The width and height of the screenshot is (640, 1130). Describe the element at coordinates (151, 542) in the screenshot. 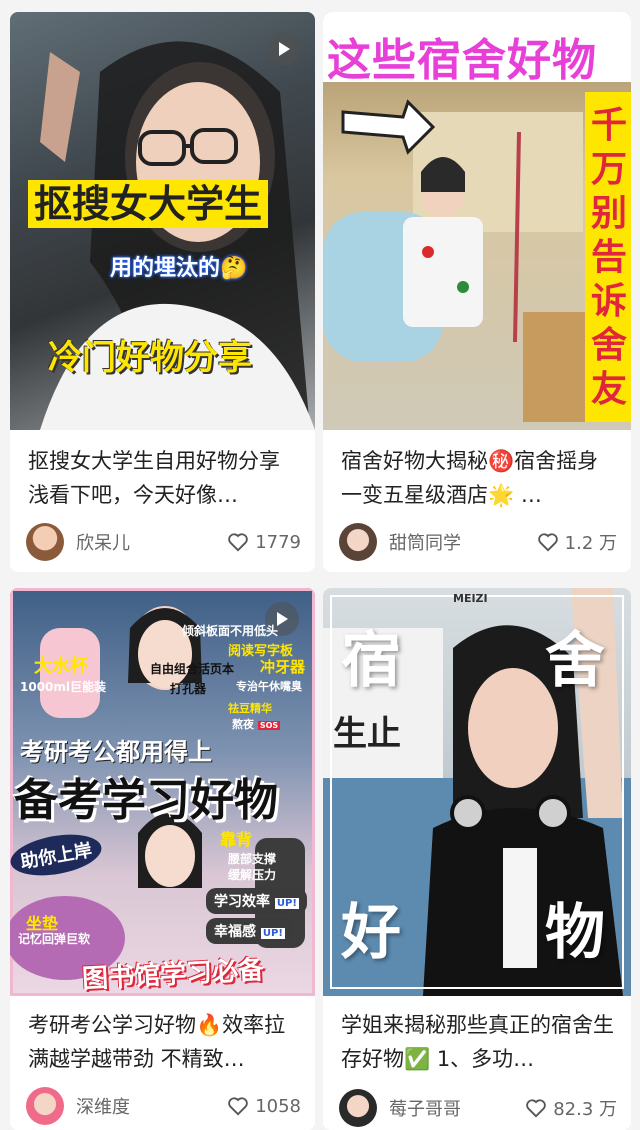

I see `author-name: 欣呆儿` at that location.